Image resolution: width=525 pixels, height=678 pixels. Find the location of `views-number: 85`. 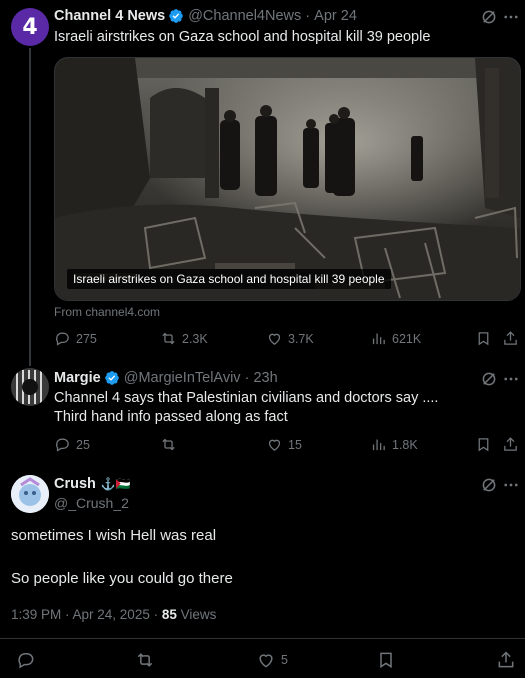

views-number: 85 is located at coordinates (169, 614).